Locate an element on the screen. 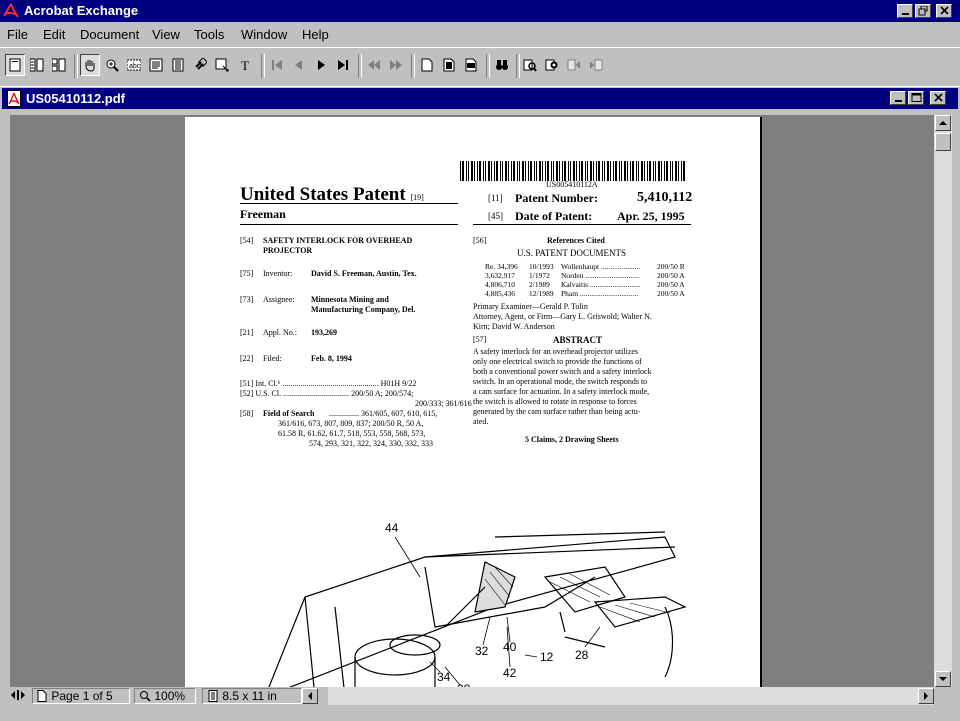  zoom-in-button is located at coordinates (112, 65).